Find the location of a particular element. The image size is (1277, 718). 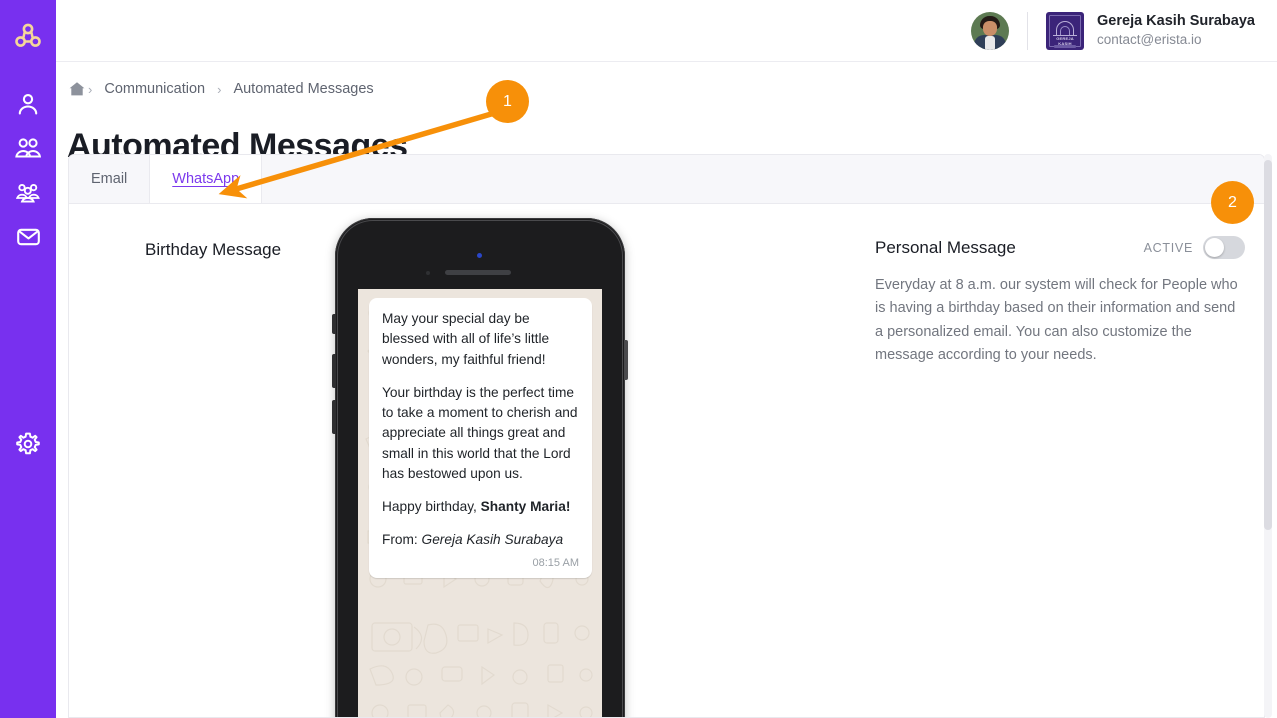

header-divider is located at coordinates (1028, 30).